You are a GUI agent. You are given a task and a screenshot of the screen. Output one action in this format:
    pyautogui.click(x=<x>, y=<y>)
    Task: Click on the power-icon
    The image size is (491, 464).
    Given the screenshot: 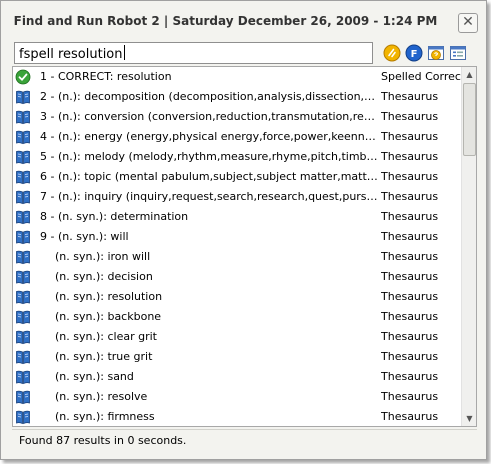 What is the action you would take?
    pyautogui.click(x=392, y=53)
    